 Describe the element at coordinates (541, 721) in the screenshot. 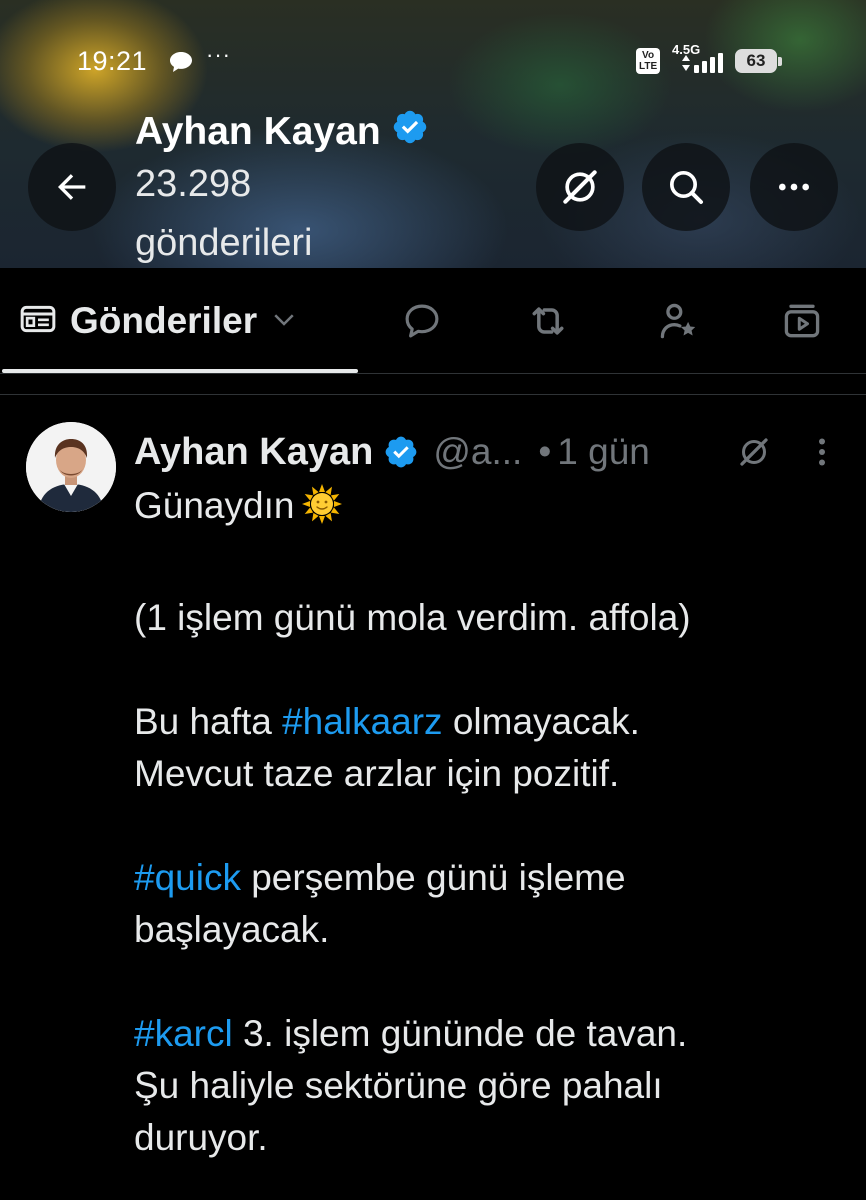

I see `tweet-text-segment: olmayacak.` at that location.